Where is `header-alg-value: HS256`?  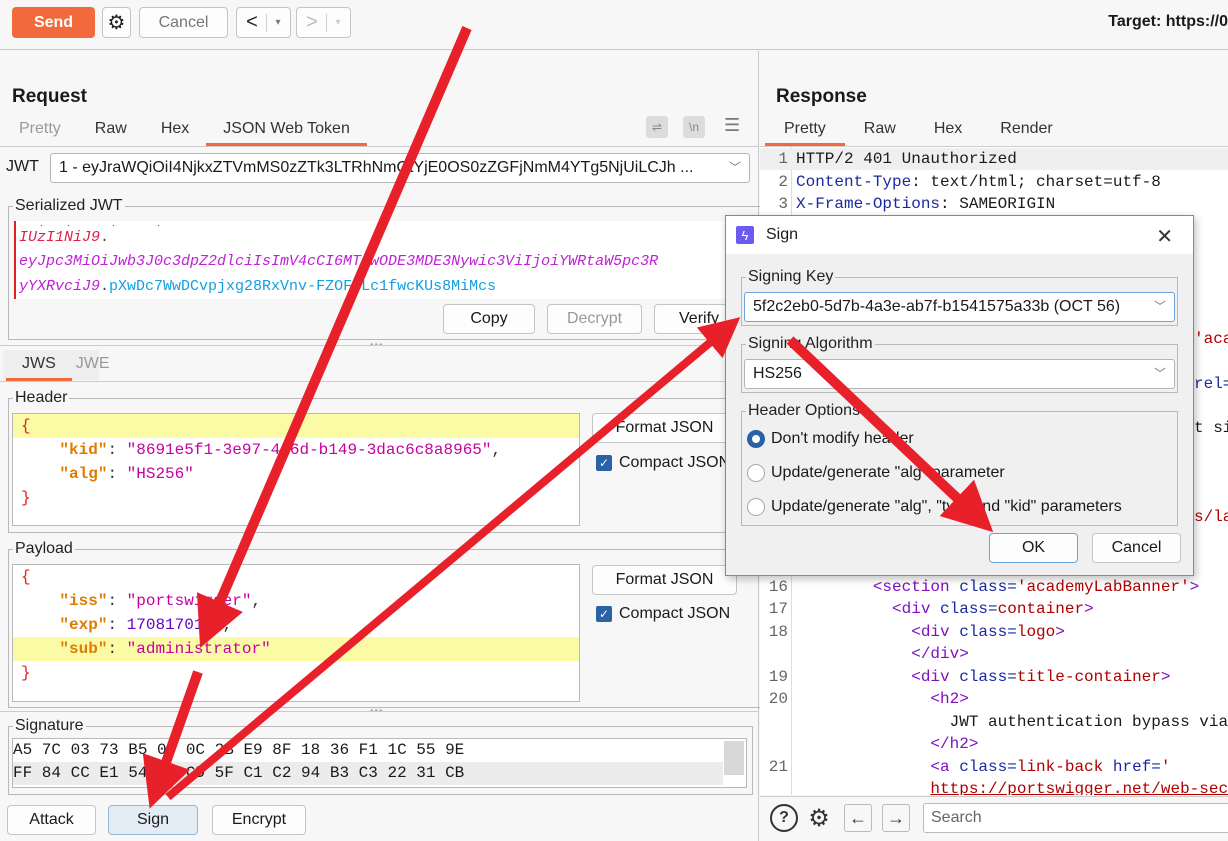
header-alg-value: HS256 is located at coordinates (160, 474).